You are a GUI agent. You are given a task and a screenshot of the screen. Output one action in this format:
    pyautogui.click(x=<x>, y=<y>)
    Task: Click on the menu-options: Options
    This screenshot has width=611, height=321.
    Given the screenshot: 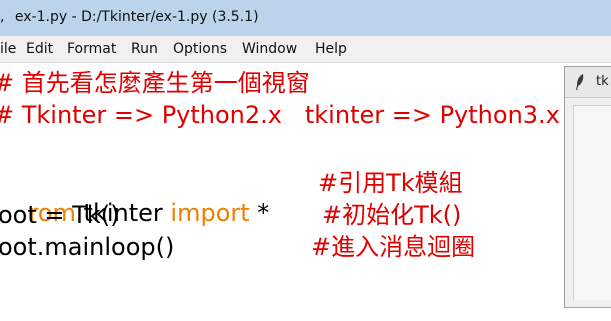 What is the action you would take?
    pyautogui.click(x=200, y=49)
    